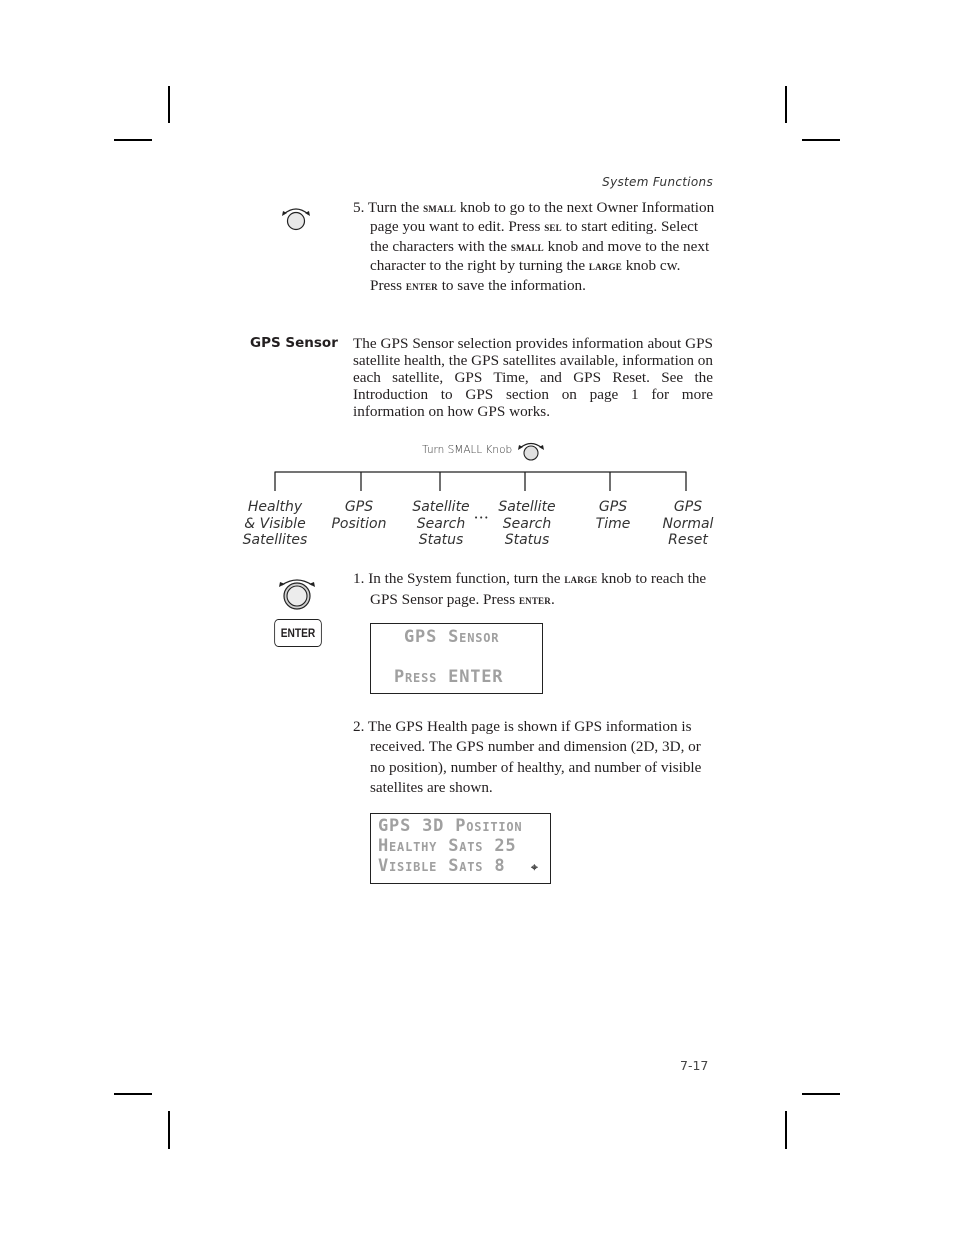 Image resolution: width=954 pixels, height=1235 pixels. I want to click on lcd-line: Healthy Sats 25, so click(447, 846).